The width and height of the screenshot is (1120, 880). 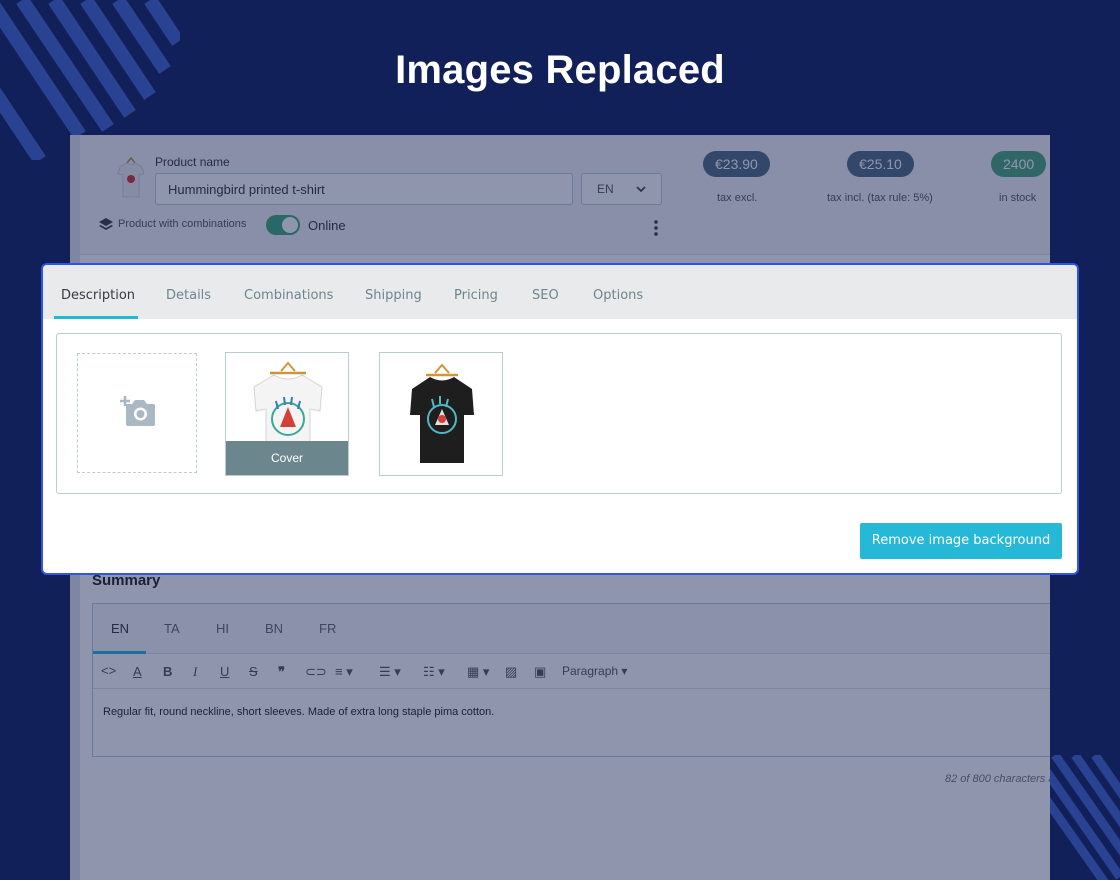 I want to click on cover-label: Cover, so click(x=287, y=458).